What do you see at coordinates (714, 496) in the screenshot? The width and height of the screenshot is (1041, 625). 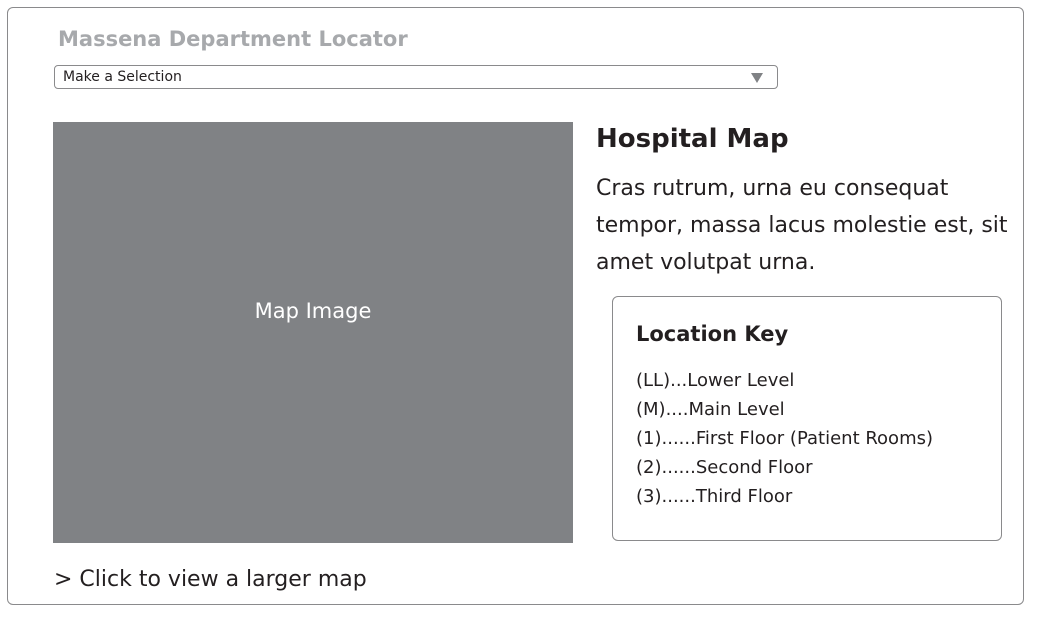 I see `location-key-item: (3)......Third Floor` at bounding box center [714, 496].